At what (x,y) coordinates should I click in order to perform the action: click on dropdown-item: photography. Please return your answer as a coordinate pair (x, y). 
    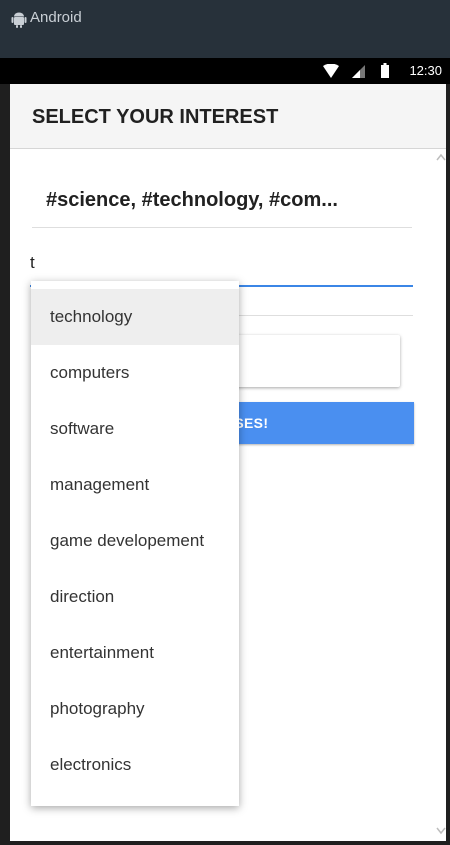
    Looking at the image, I should click on (135, 709).